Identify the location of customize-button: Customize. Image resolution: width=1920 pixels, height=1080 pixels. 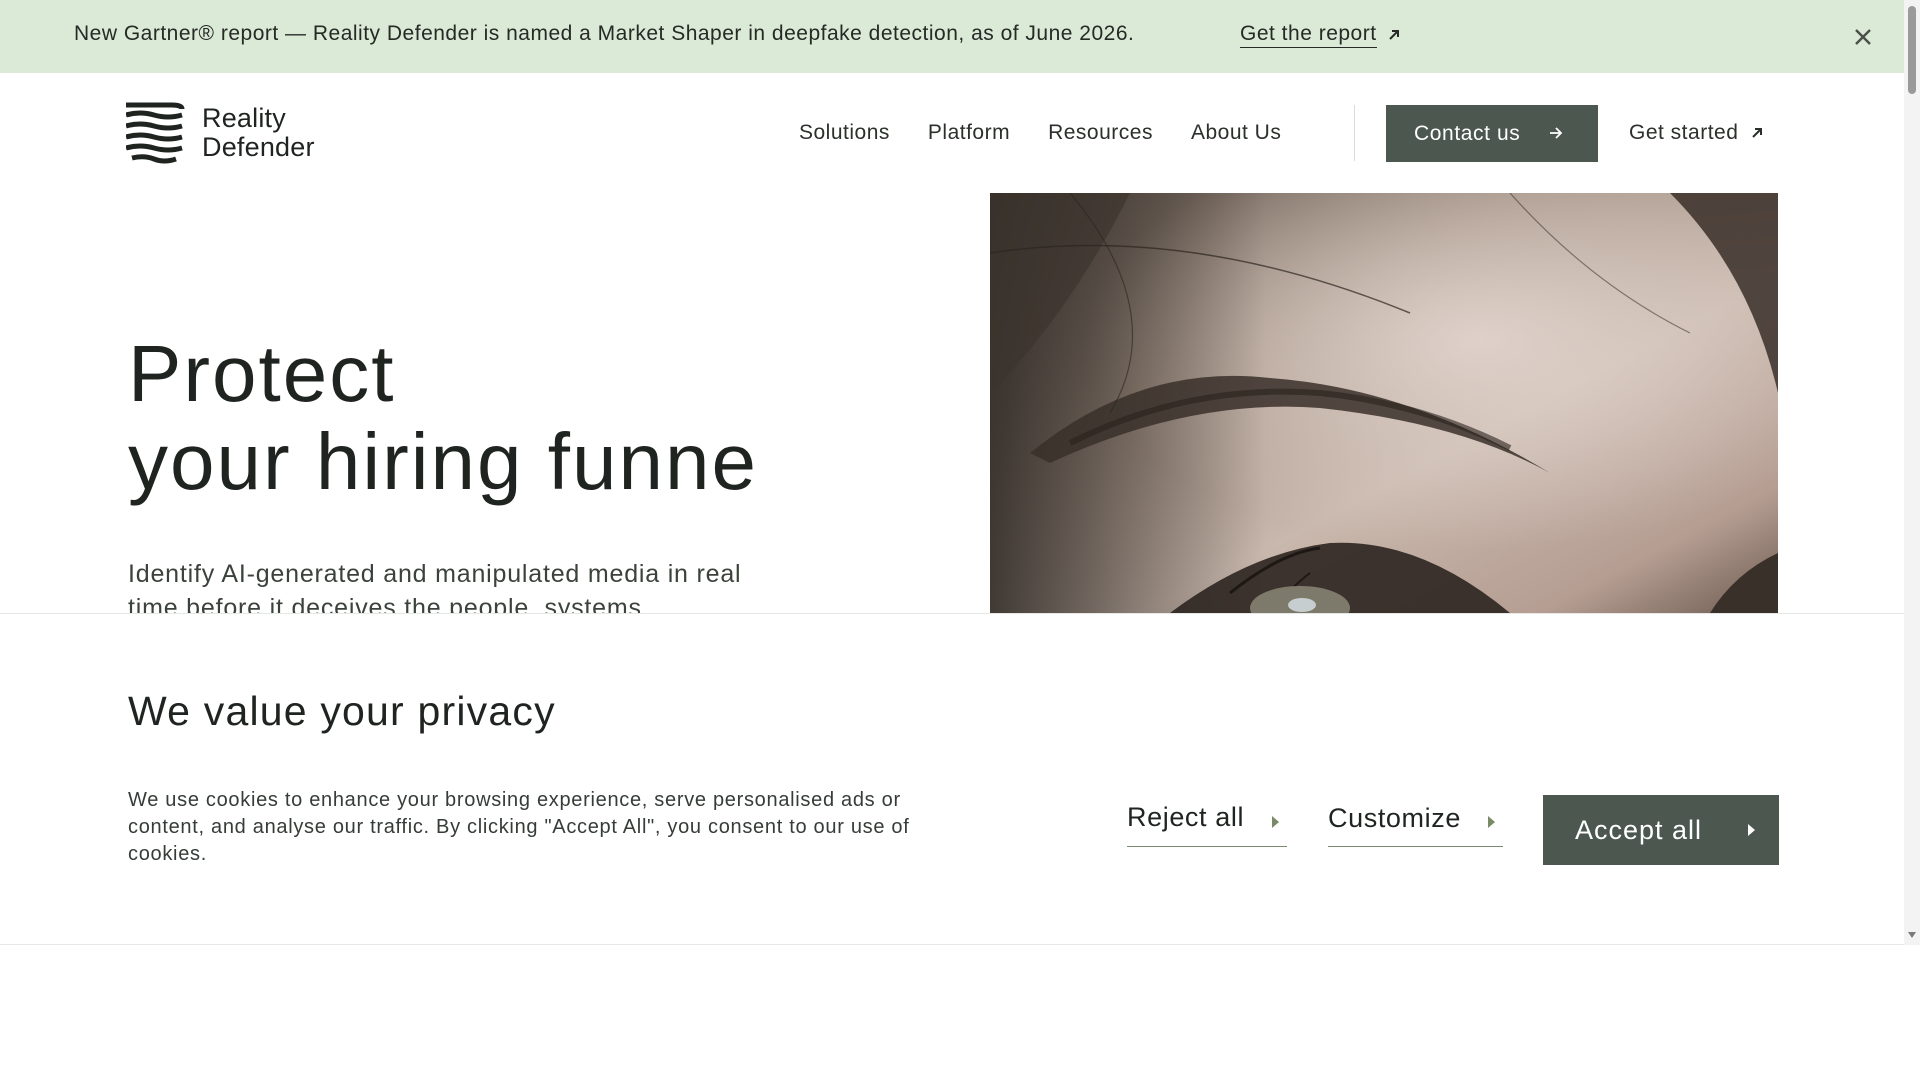
(1415, 819).